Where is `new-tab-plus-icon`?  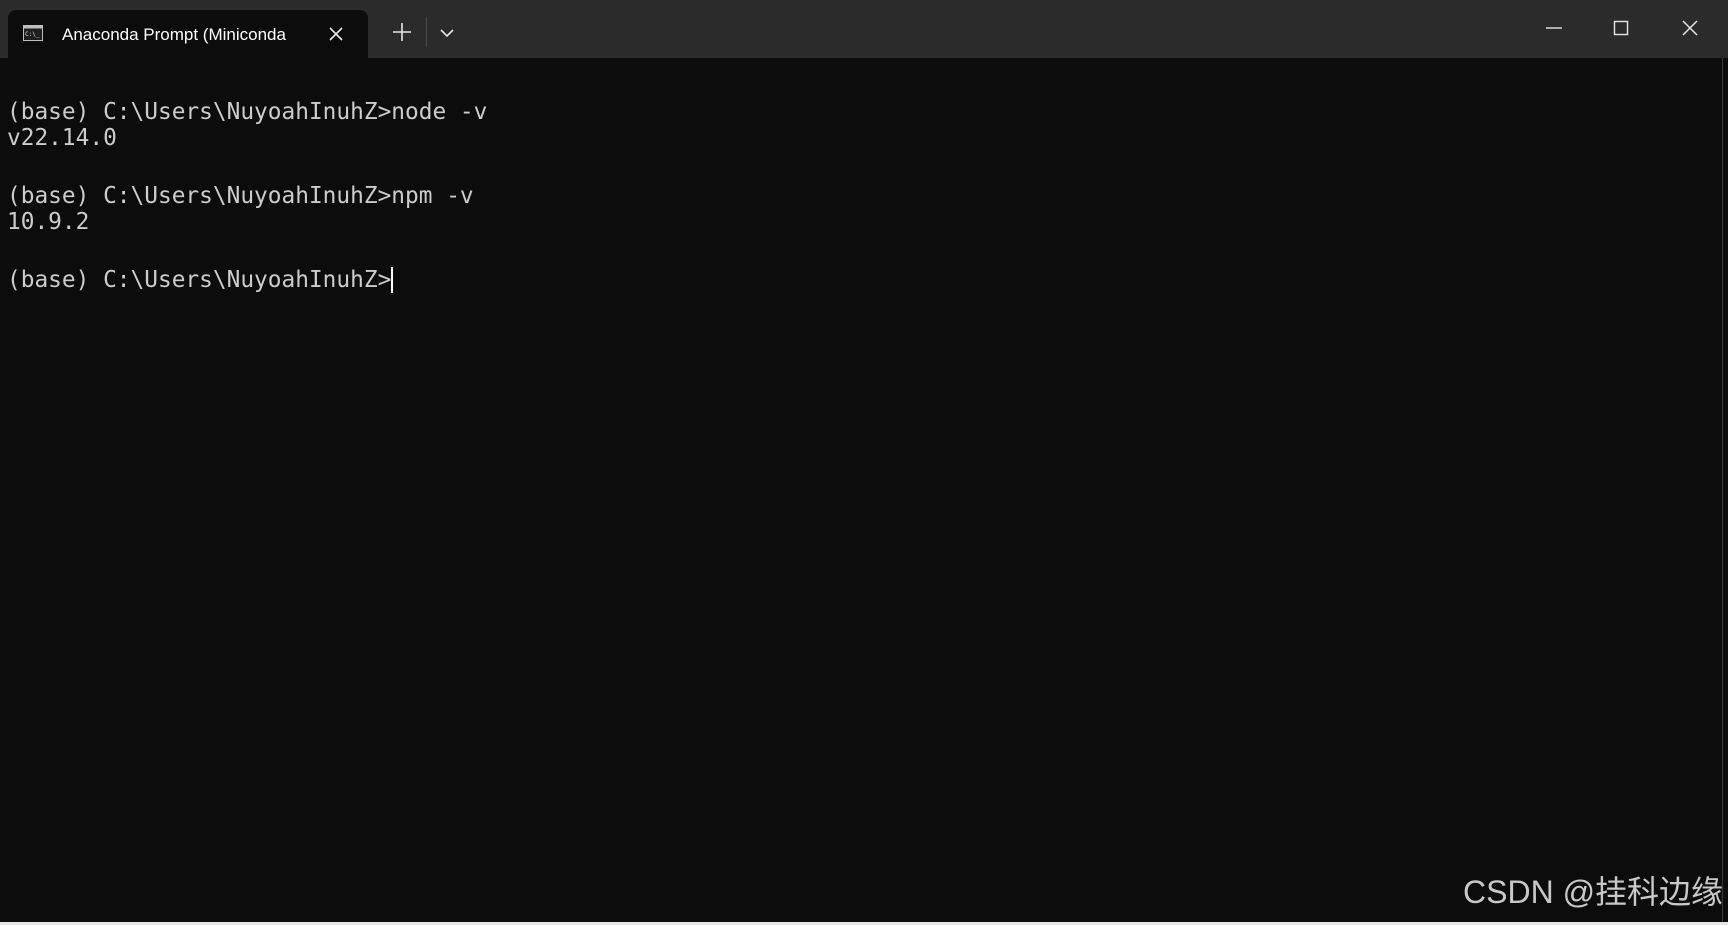
new-tab-plus-icon is located at coordinates (402, 32).